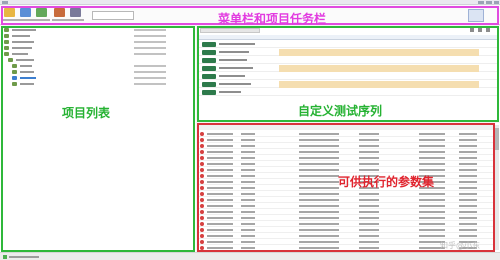 The image size is (500, 260). What do you see at coordinates (480, 30) in the screenshot?
I see `settings-icon` at bounding box center [480, 30].